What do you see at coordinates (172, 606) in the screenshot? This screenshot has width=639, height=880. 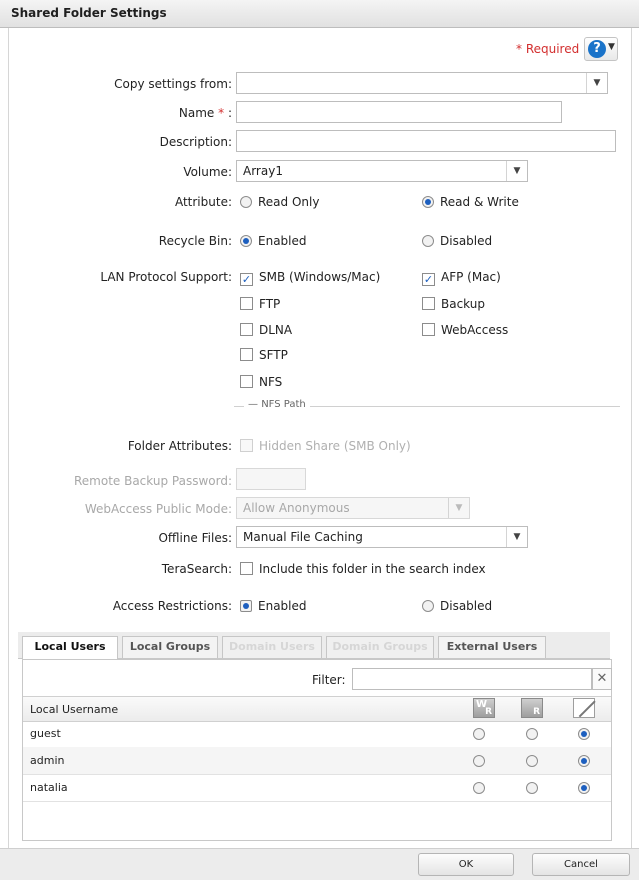 I see `access-restrictions-label: Access Restrictions:` at bounding box center [172, 606].